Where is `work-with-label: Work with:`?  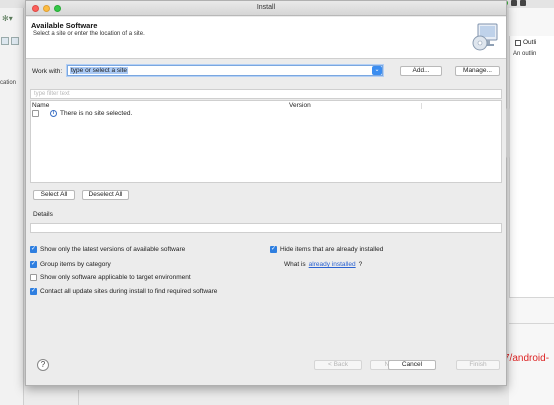
work-with-label: Work with: is located at coordinates (47, 71).